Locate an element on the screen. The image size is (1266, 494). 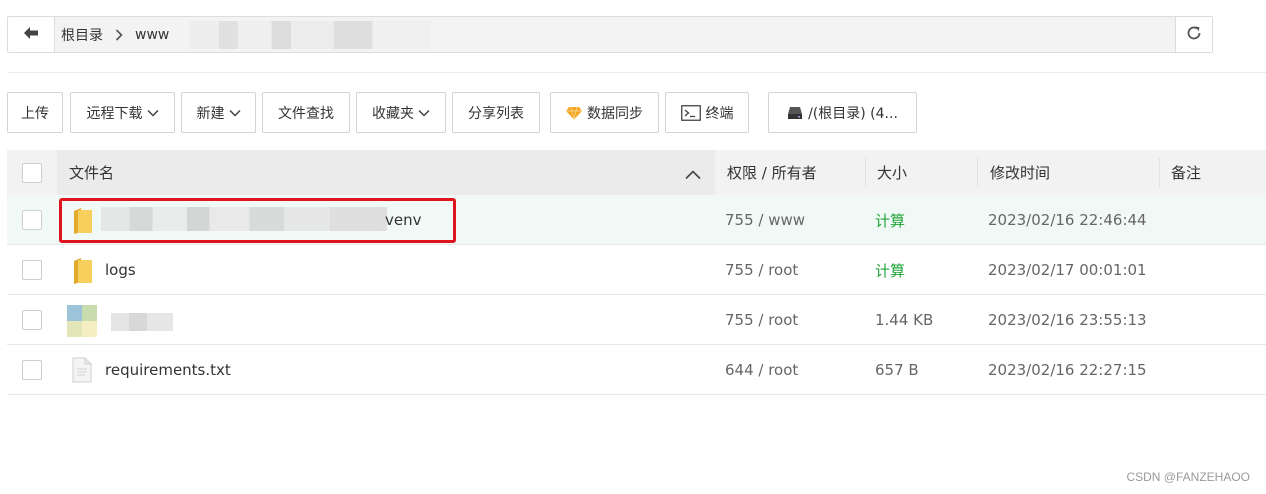
blurred-file-thumbnail is located at coordinates (120, 321).